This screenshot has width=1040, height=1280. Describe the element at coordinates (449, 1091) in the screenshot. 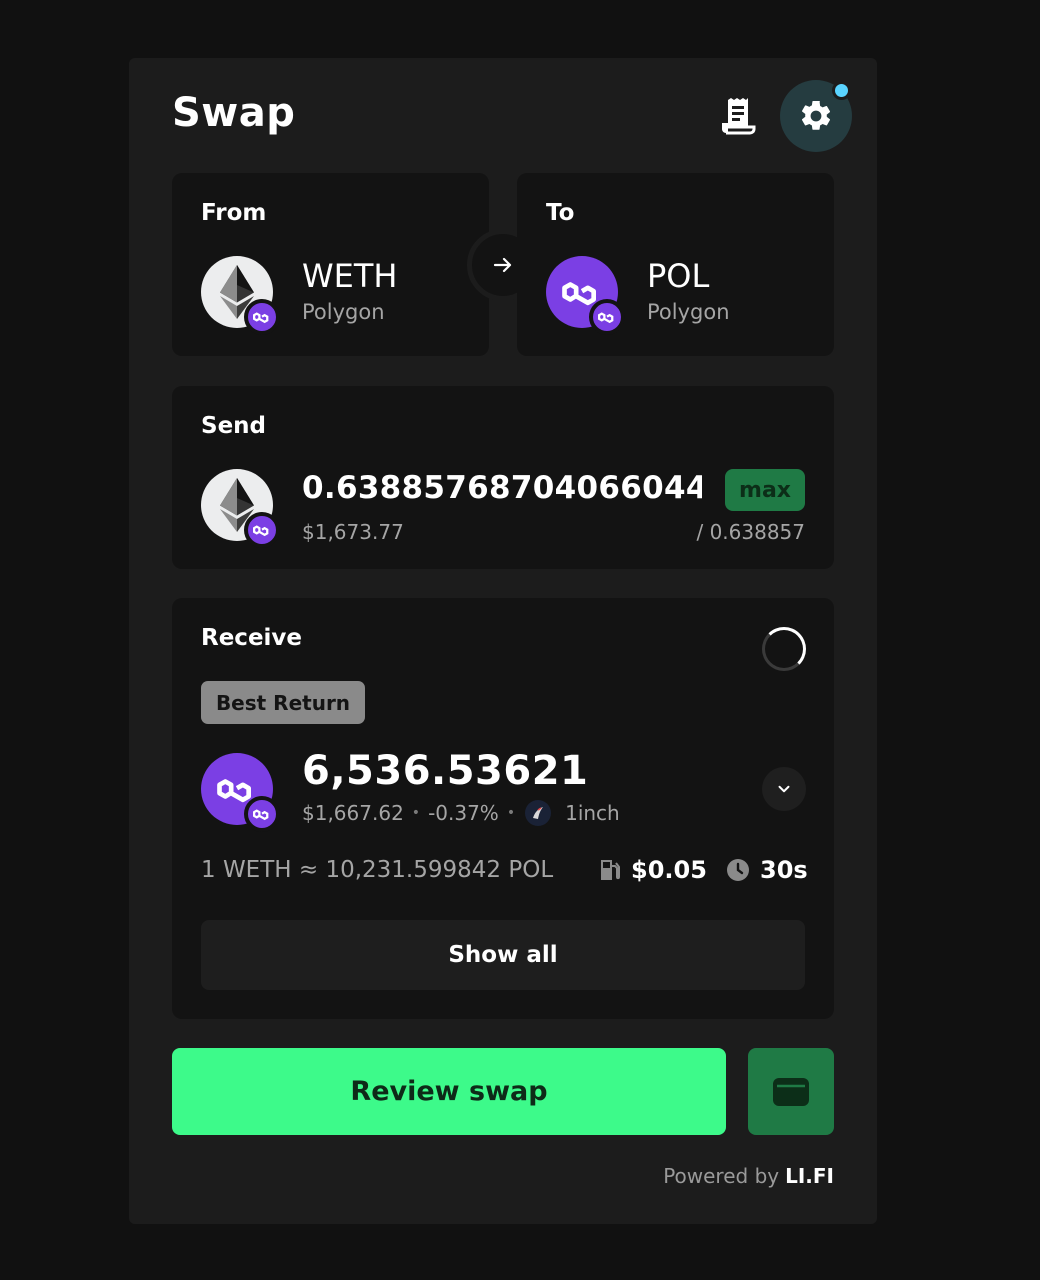

I see `review-swap-button: Review swap` at that location.